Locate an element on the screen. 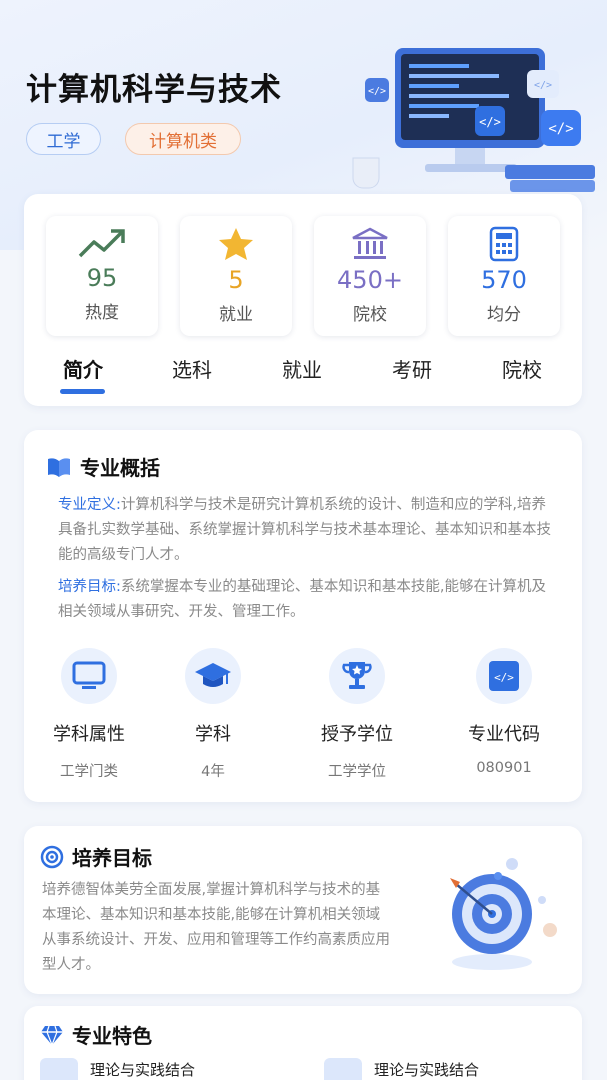 Image resolution: width=607 pixels, height=1080 pixels. training-goal-title: 培养目标 is located at coordinates (112, 858).